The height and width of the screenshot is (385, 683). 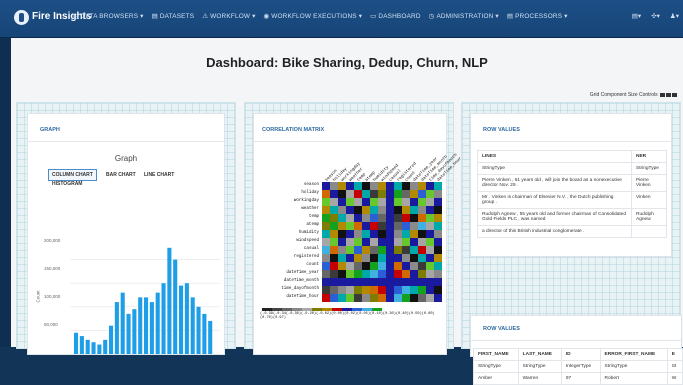 I want to click on menu-dropdown-icon: ▤▾, so click(x=636, y=16).